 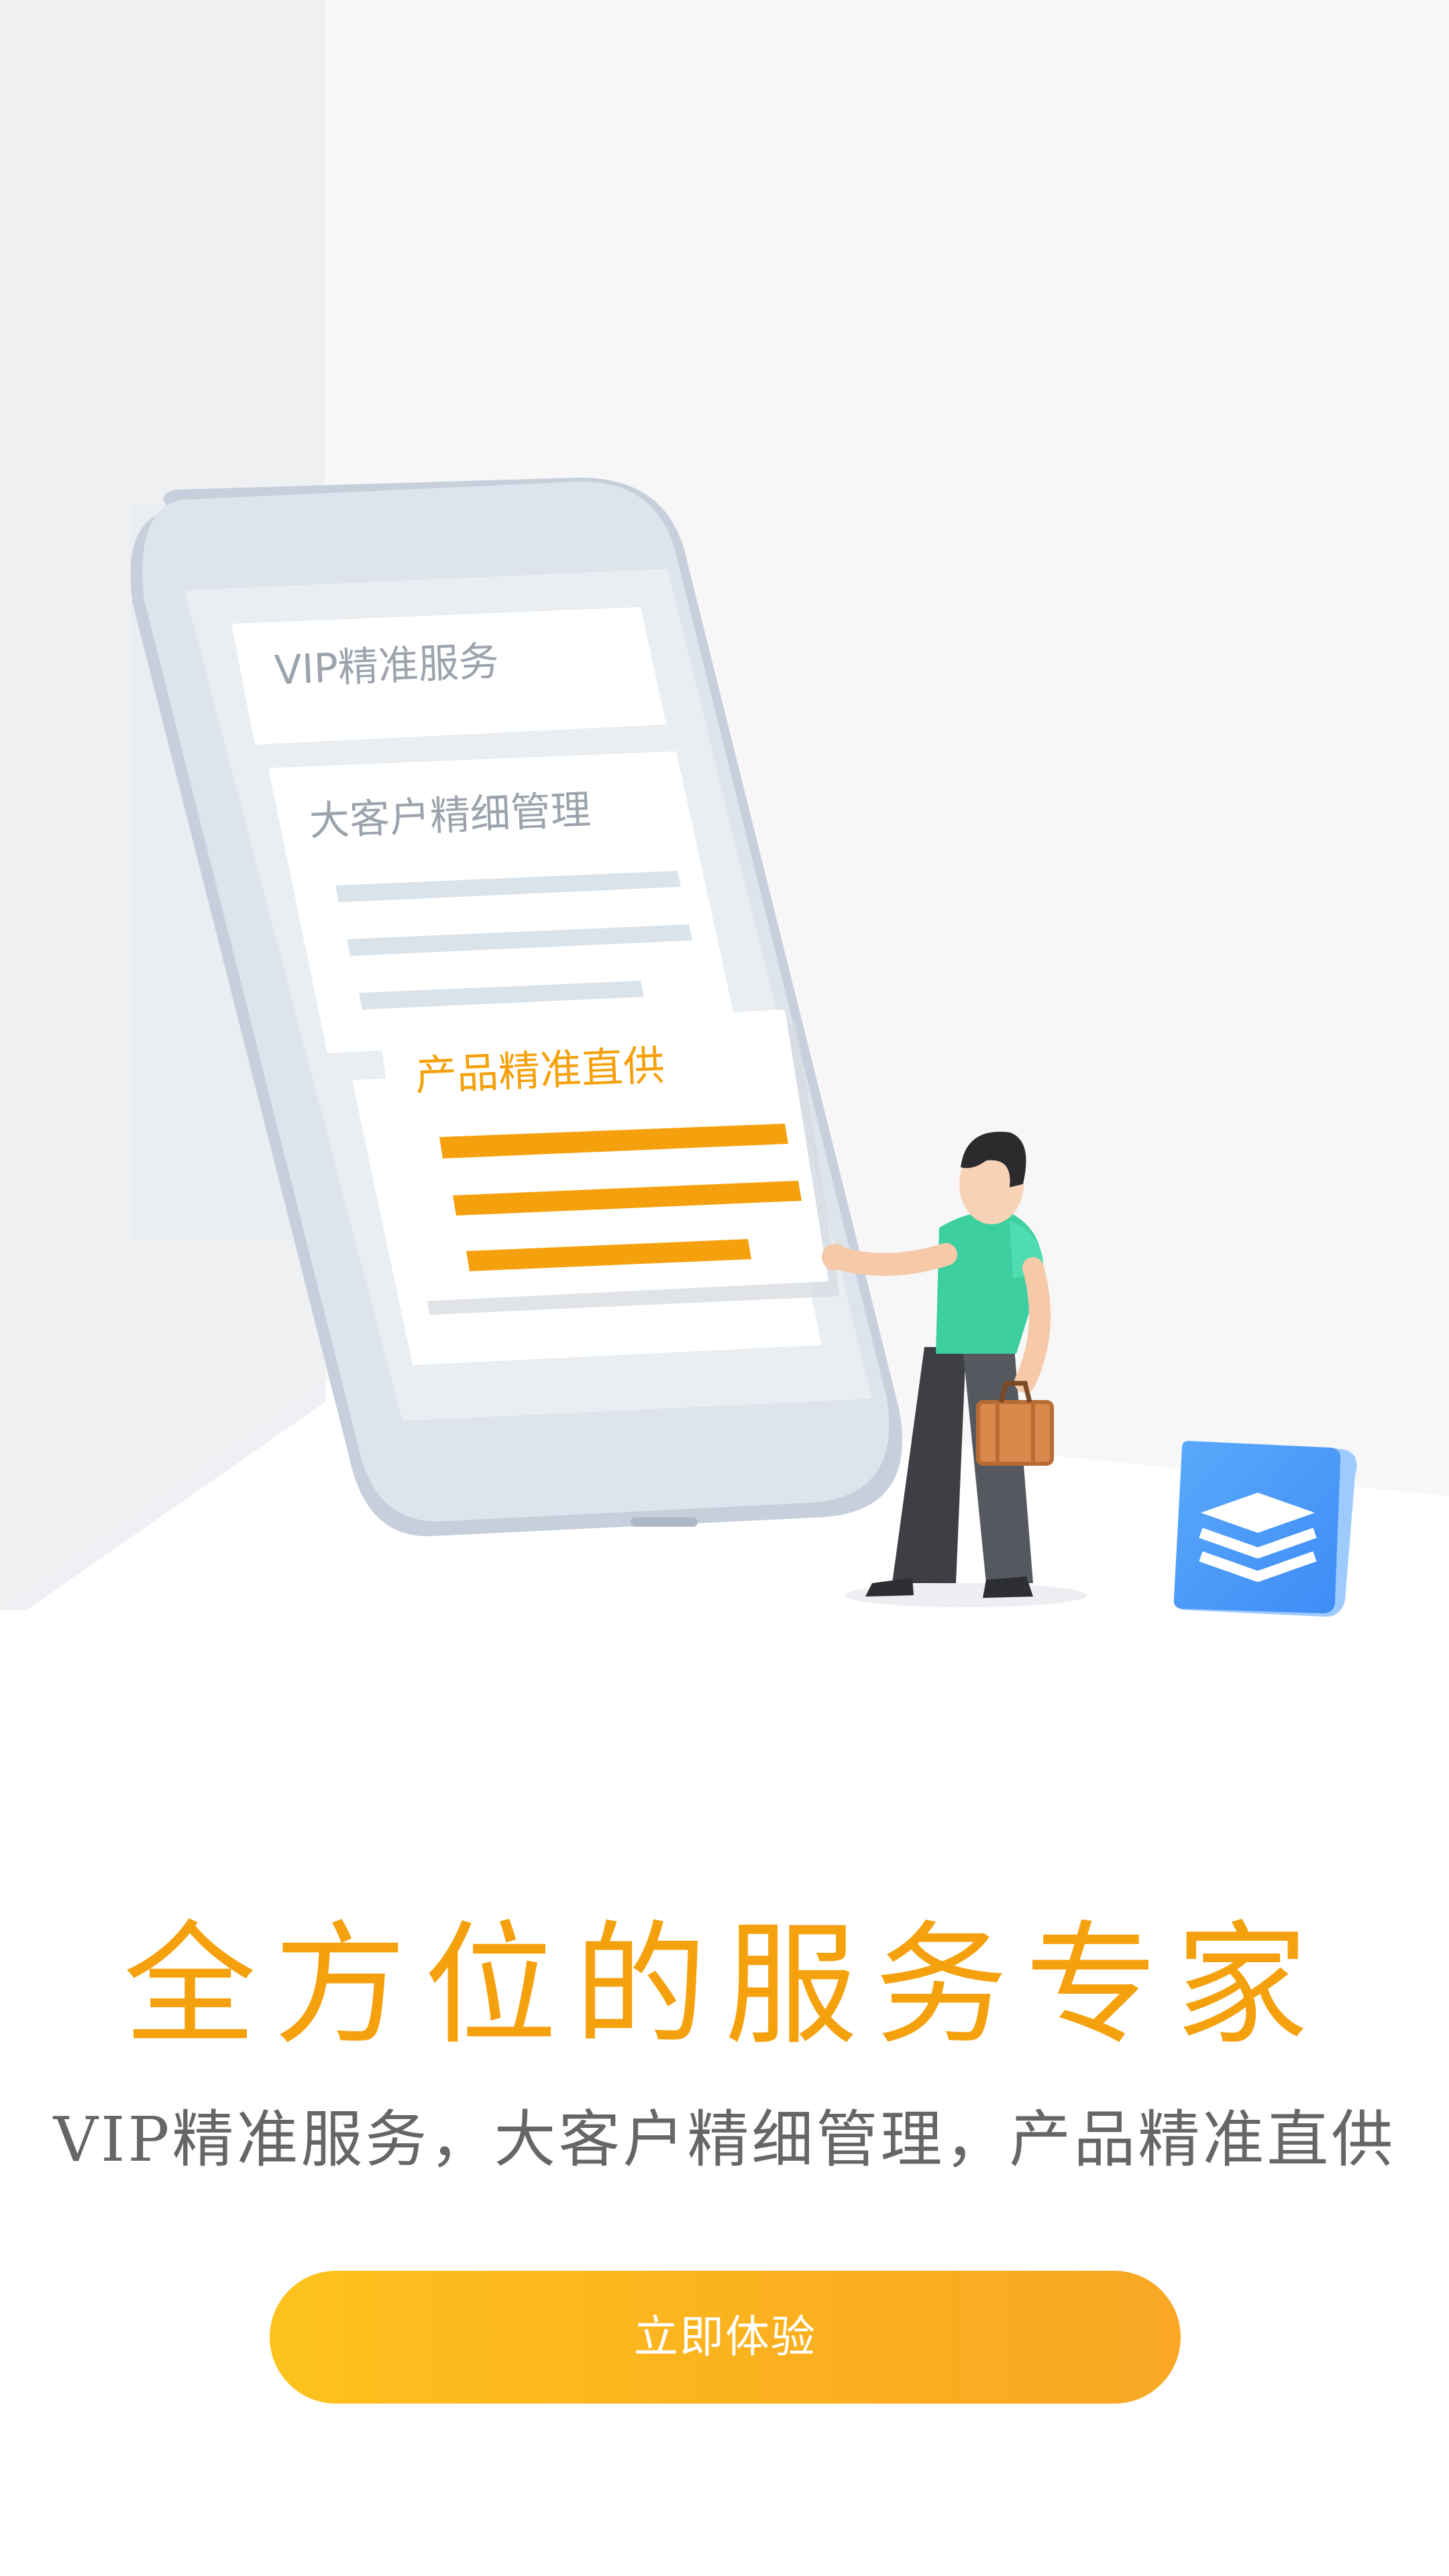 What do you see at coordinates (503, 902) in the screenshot?
I see `card-bigclient: 大客户精细管理` at bounding box center [503, 902].